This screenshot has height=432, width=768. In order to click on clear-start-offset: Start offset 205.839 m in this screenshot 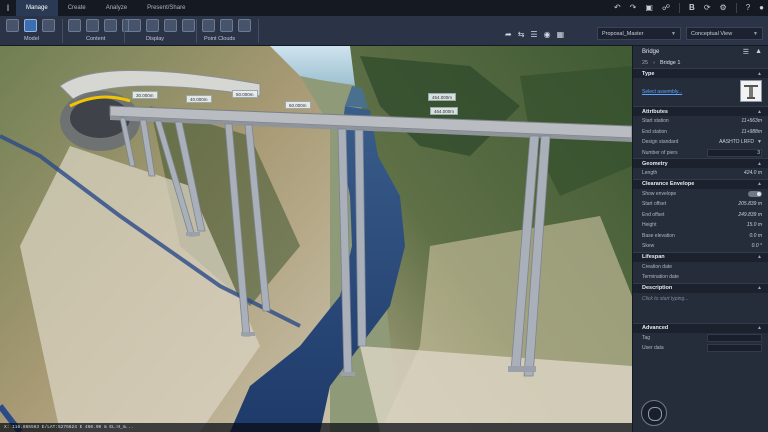, I will do `click(700, 204)`.